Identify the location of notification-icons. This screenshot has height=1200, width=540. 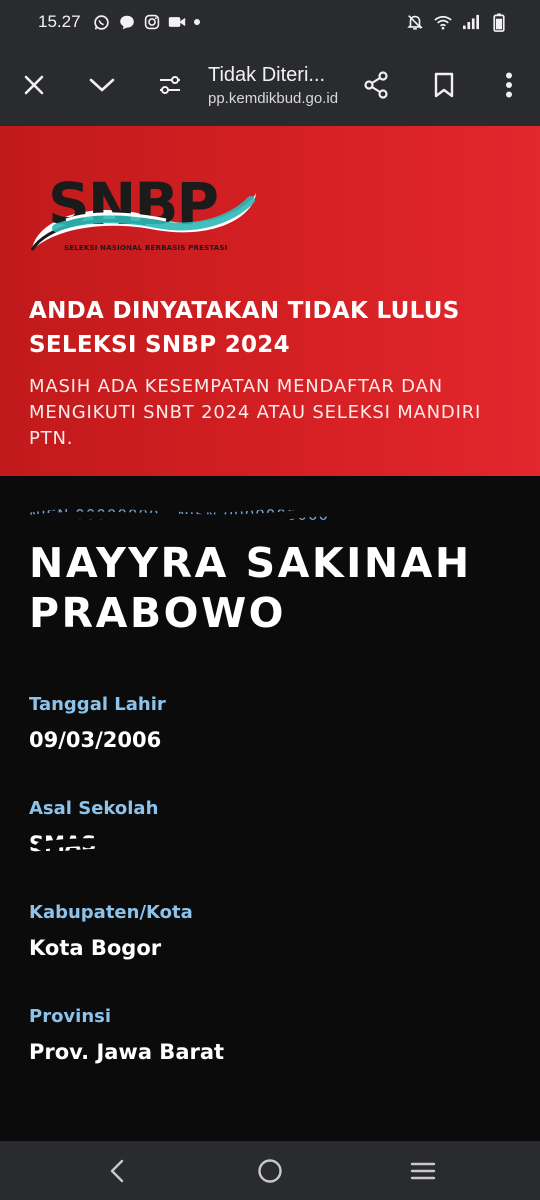
(147, 22).